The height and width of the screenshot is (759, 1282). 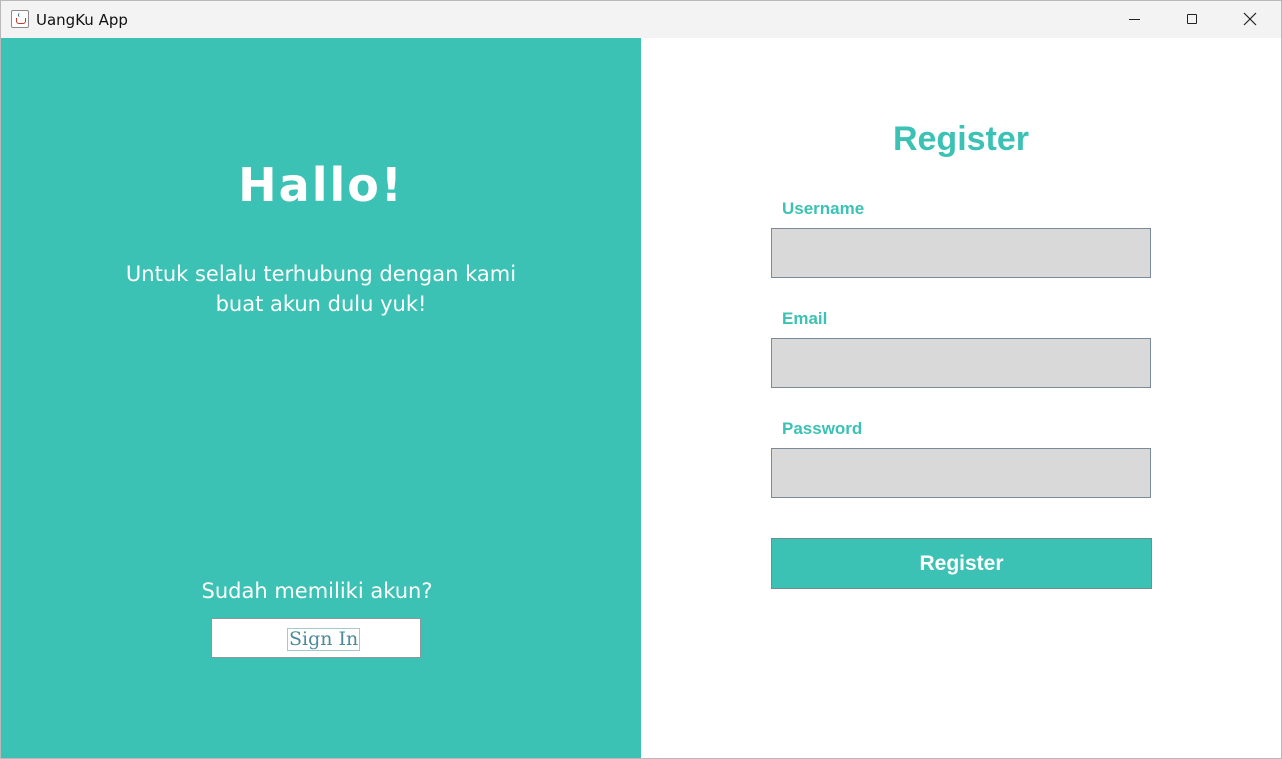 I want to click on sign-in-button: Sign In, so click(x=316, y=638).